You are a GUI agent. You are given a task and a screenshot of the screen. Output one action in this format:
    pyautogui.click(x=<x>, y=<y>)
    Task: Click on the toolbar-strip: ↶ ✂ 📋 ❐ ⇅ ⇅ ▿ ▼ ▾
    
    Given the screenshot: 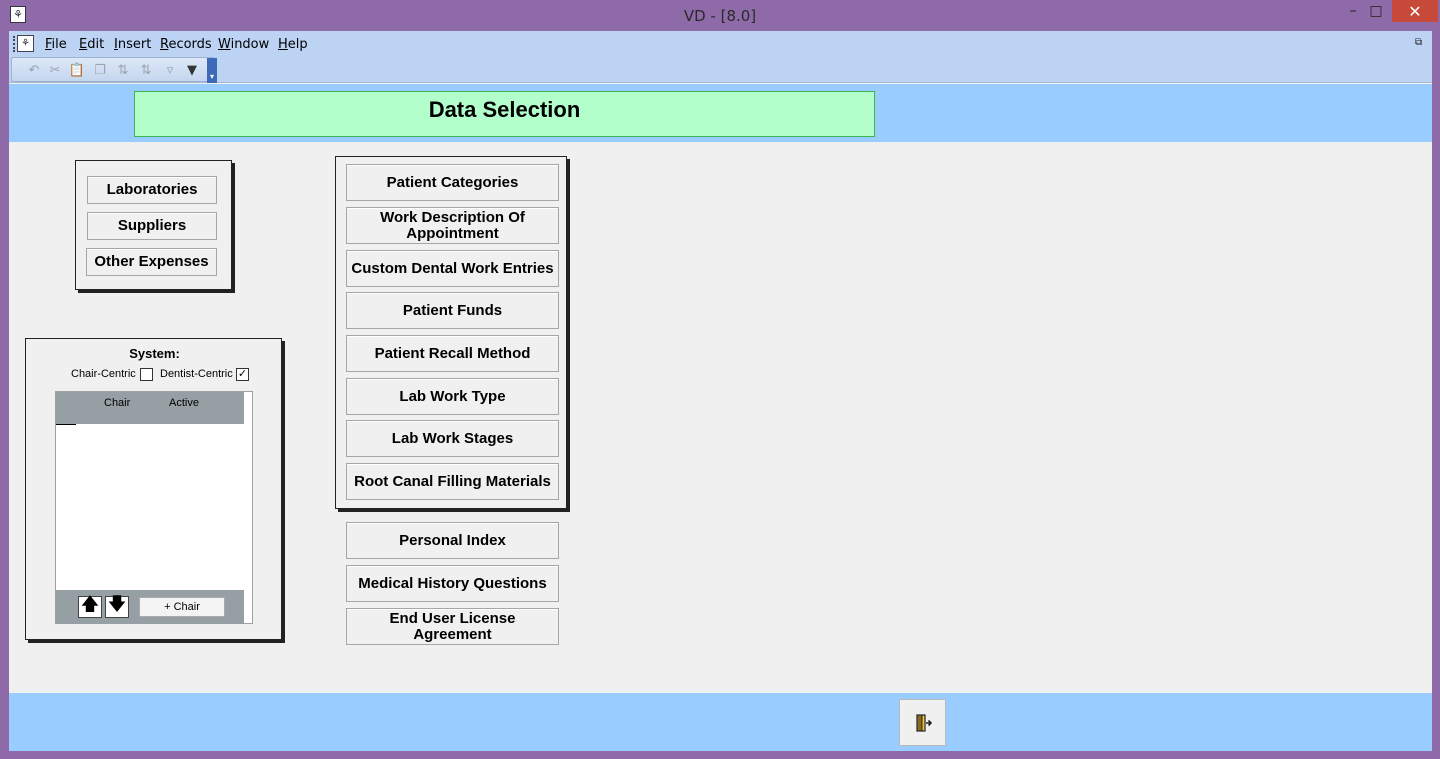 What is the action you would take?
    pyautogui.click(x=114, y=70)
    